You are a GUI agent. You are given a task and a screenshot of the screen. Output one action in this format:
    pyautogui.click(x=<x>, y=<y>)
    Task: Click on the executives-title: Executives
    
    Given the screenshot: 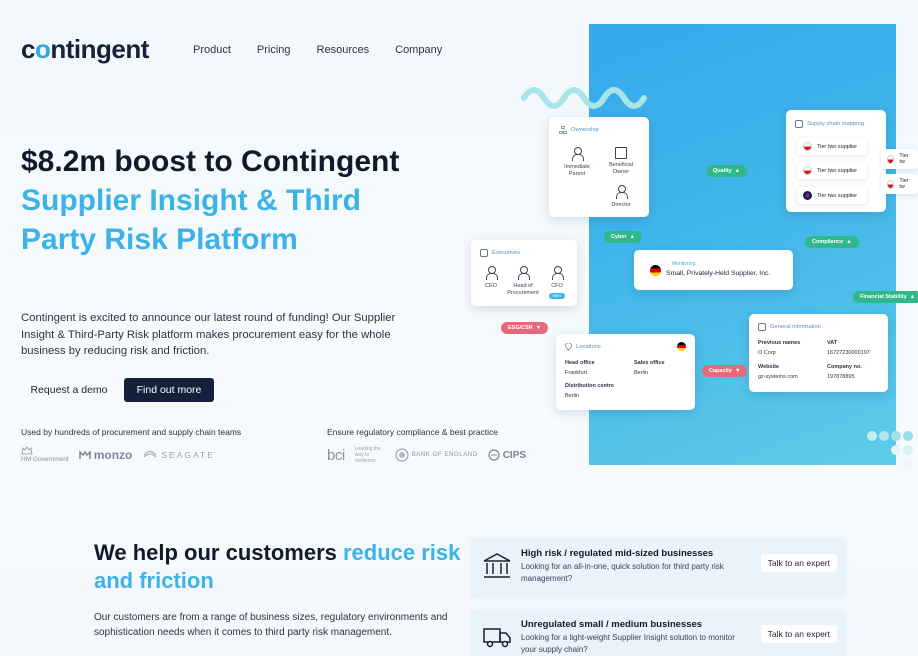 What is the action you would take?
    pyautogui.click(x=506, y=253)
    